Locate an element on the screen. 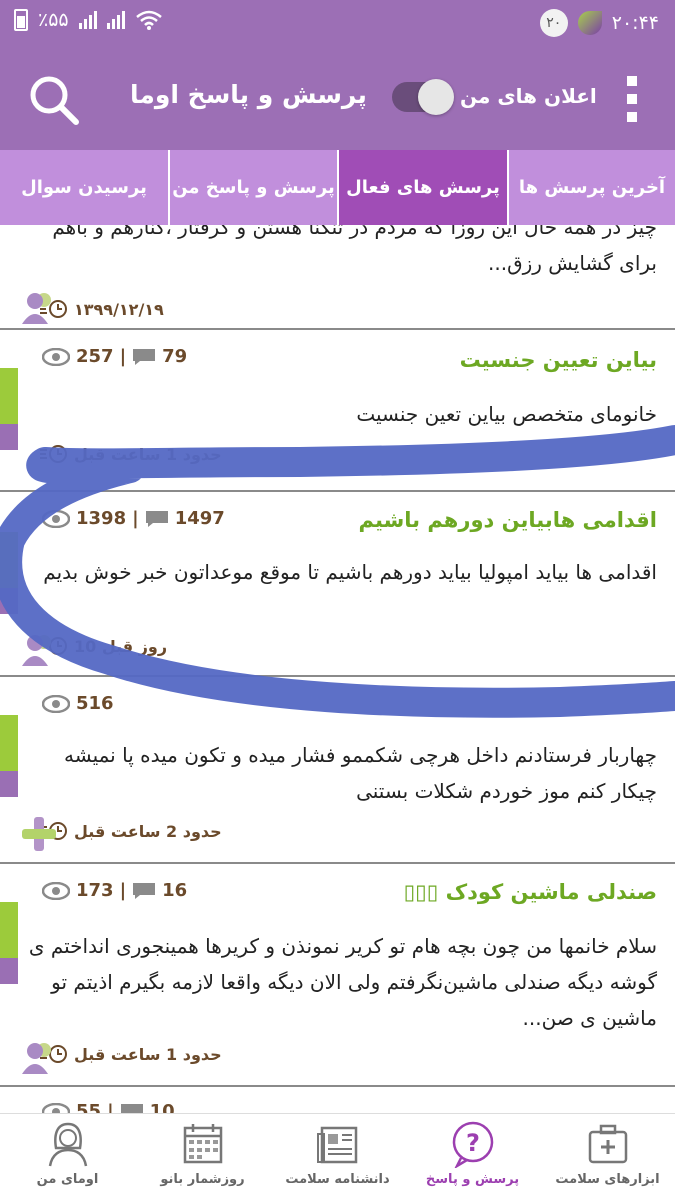 The image size is (675, 1200). question-title: صندلی ماشین کودک ▯▯▯ is located at coordinates (530, 892).